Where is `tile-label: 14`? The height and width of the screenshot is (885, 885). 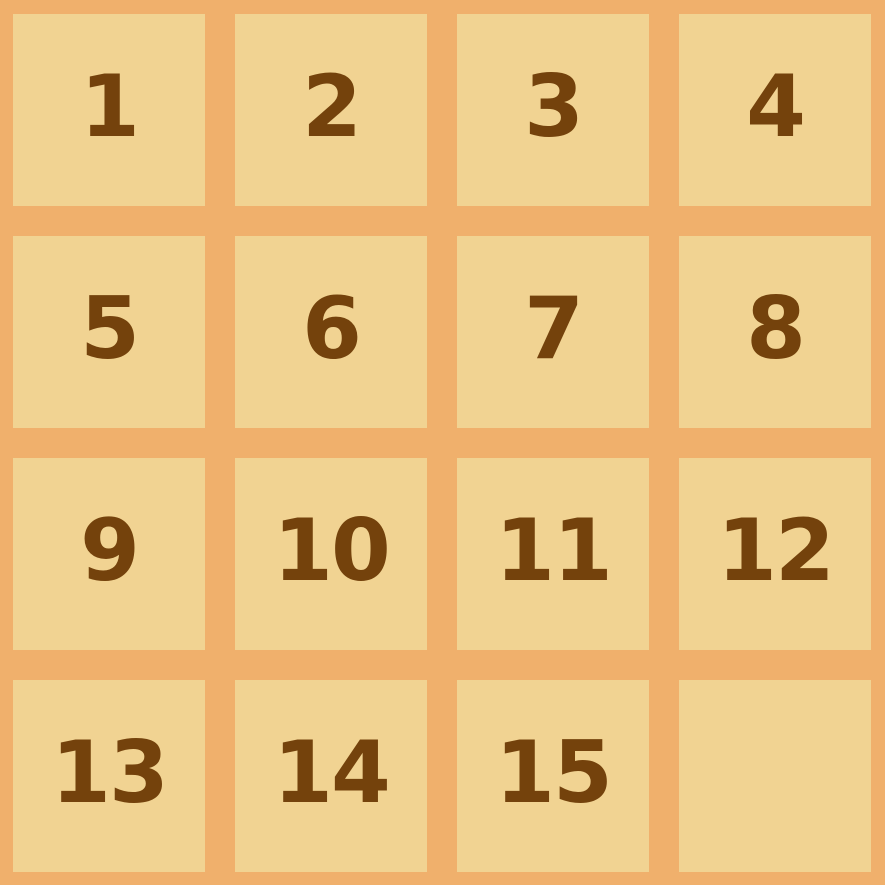
tile-label: 14 is located at coordinates (332, 773).